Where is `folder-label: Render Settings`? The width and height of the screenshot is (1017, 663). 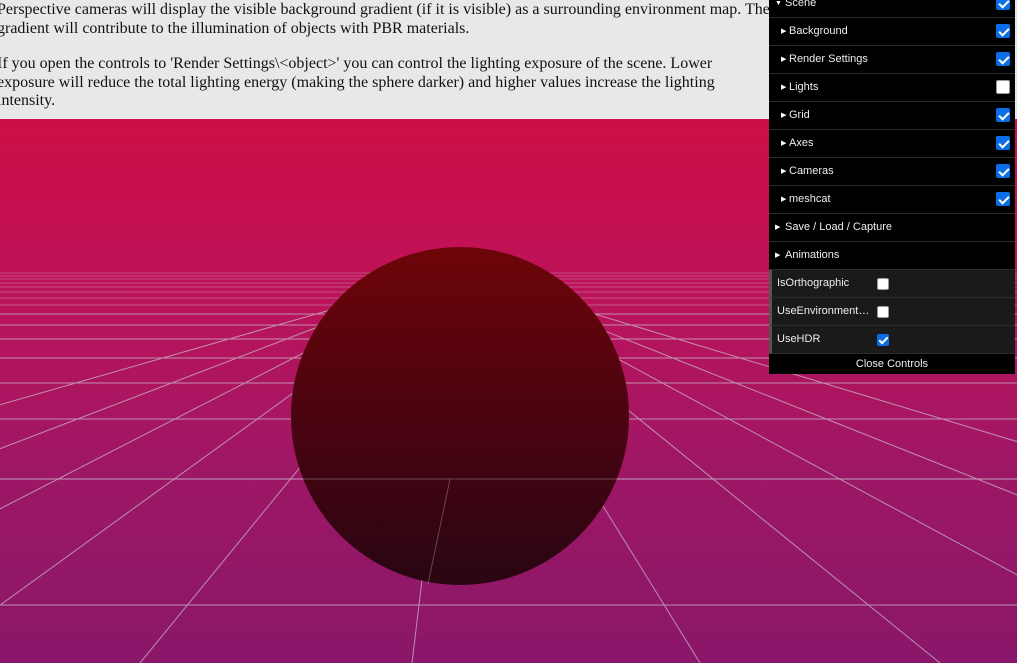 folder-label: Render Settings is located at coordinates (828, 59).